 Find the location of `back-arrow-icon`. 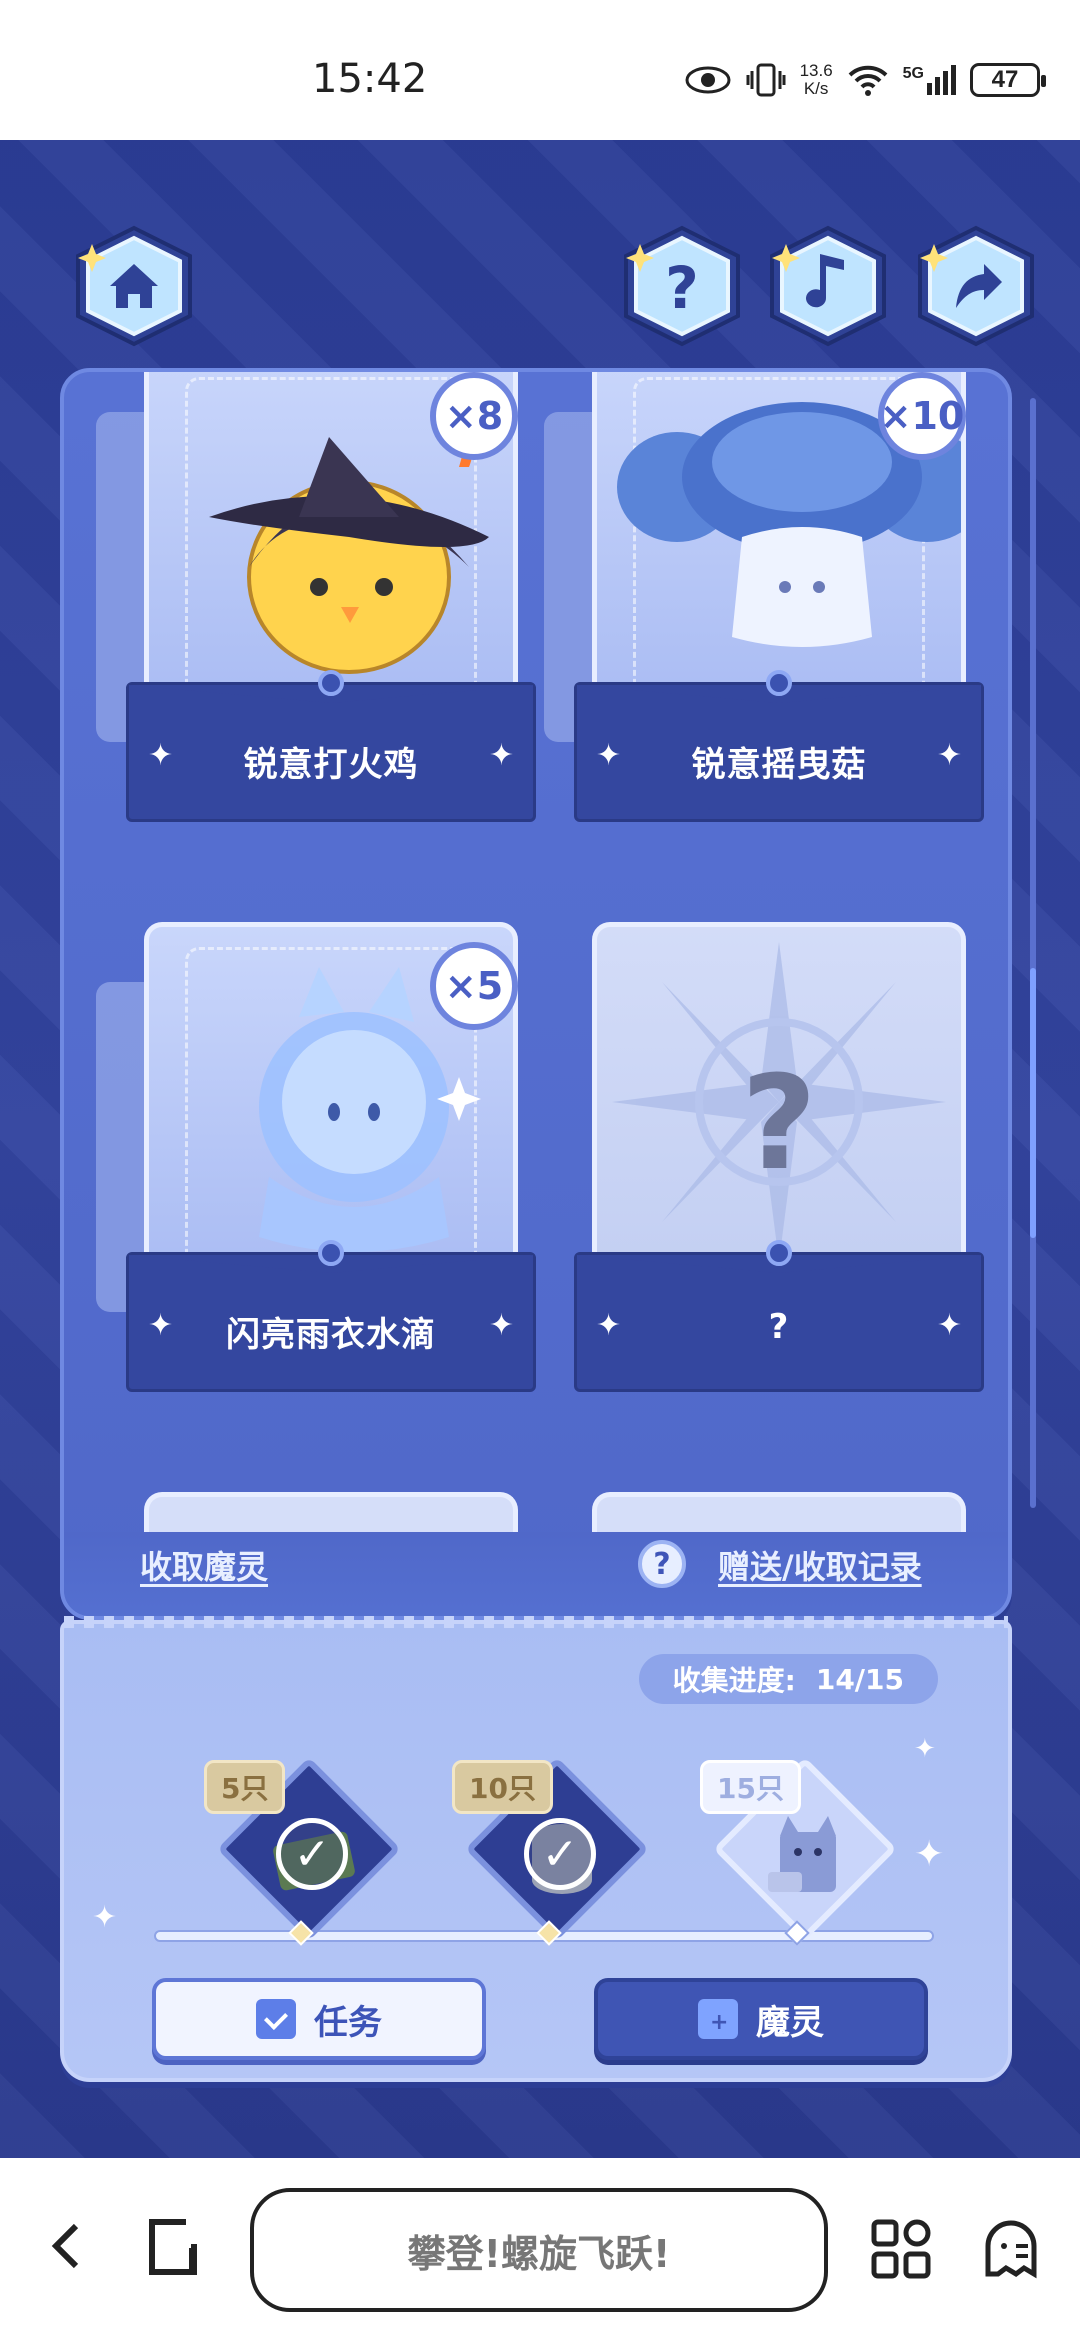

back-arrow-icon is located at coordinates (66, 2252).